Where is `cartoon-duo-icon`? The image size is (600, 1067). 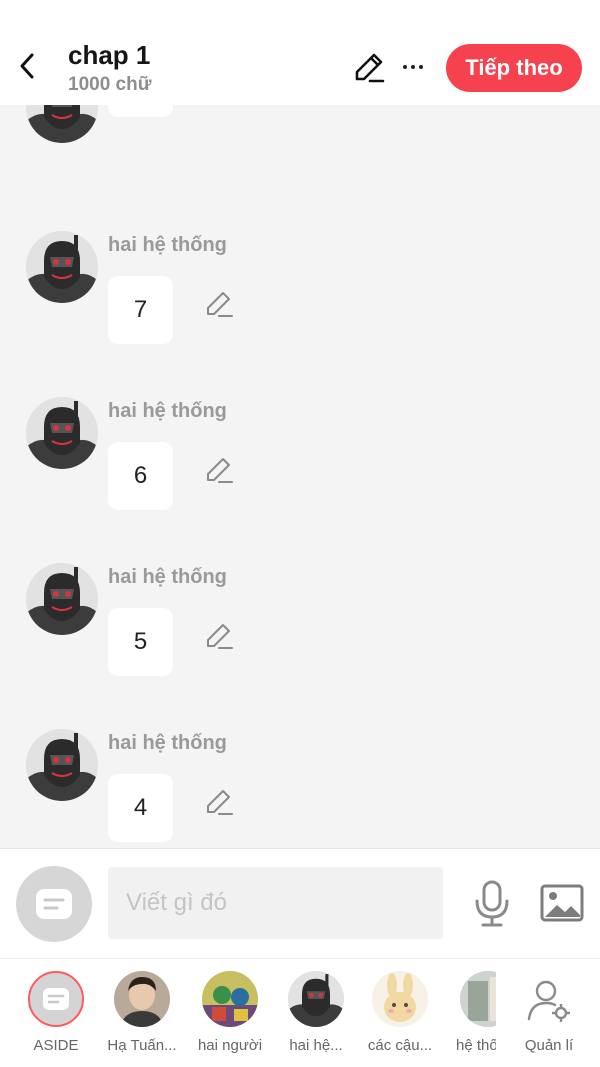
cartoon-duo-icon is located at coordinates (230, 999).